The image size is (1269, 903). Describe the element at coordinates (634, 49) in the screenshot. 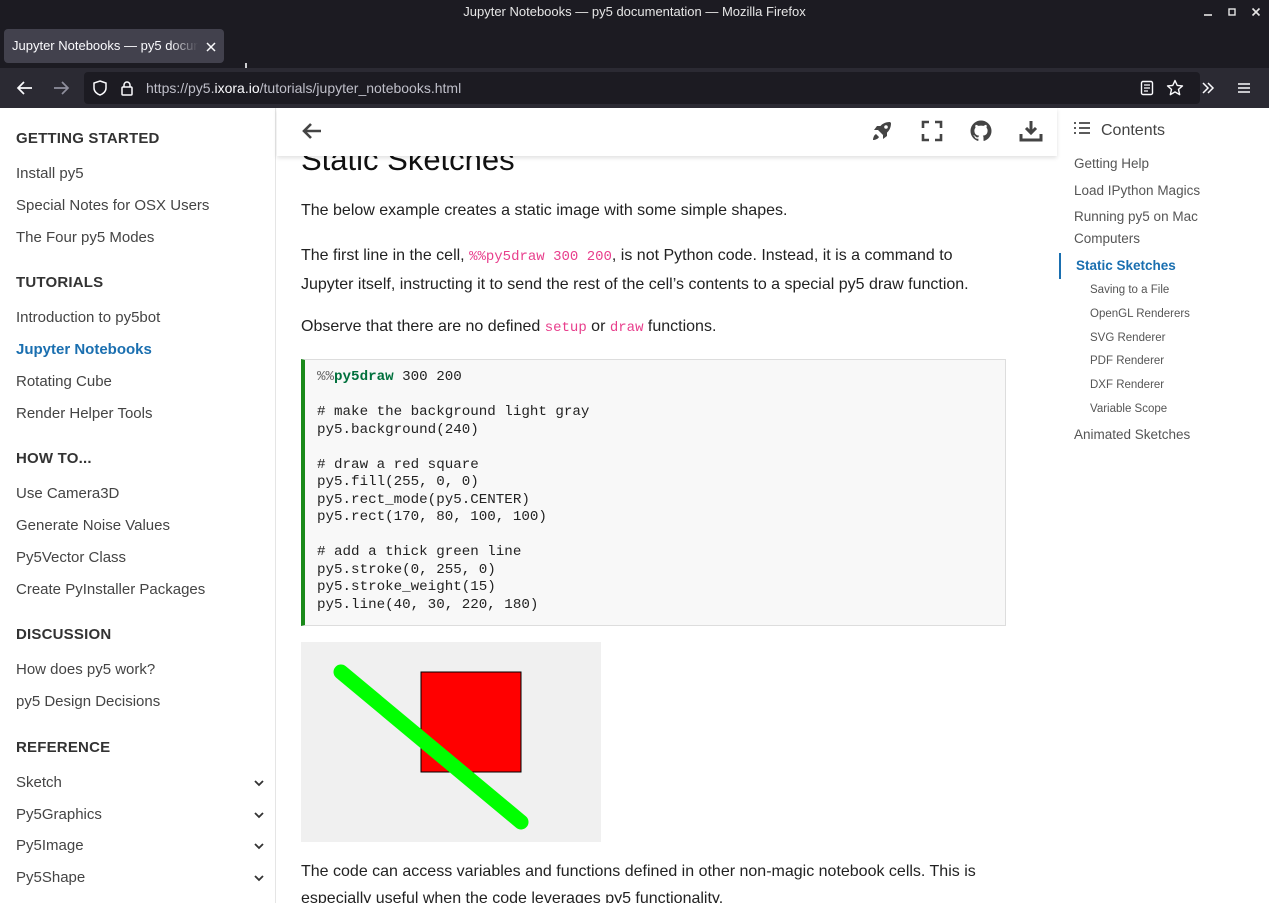

I see `tab-strip: Jupyter Notebooks — py5 documentation` at that location.